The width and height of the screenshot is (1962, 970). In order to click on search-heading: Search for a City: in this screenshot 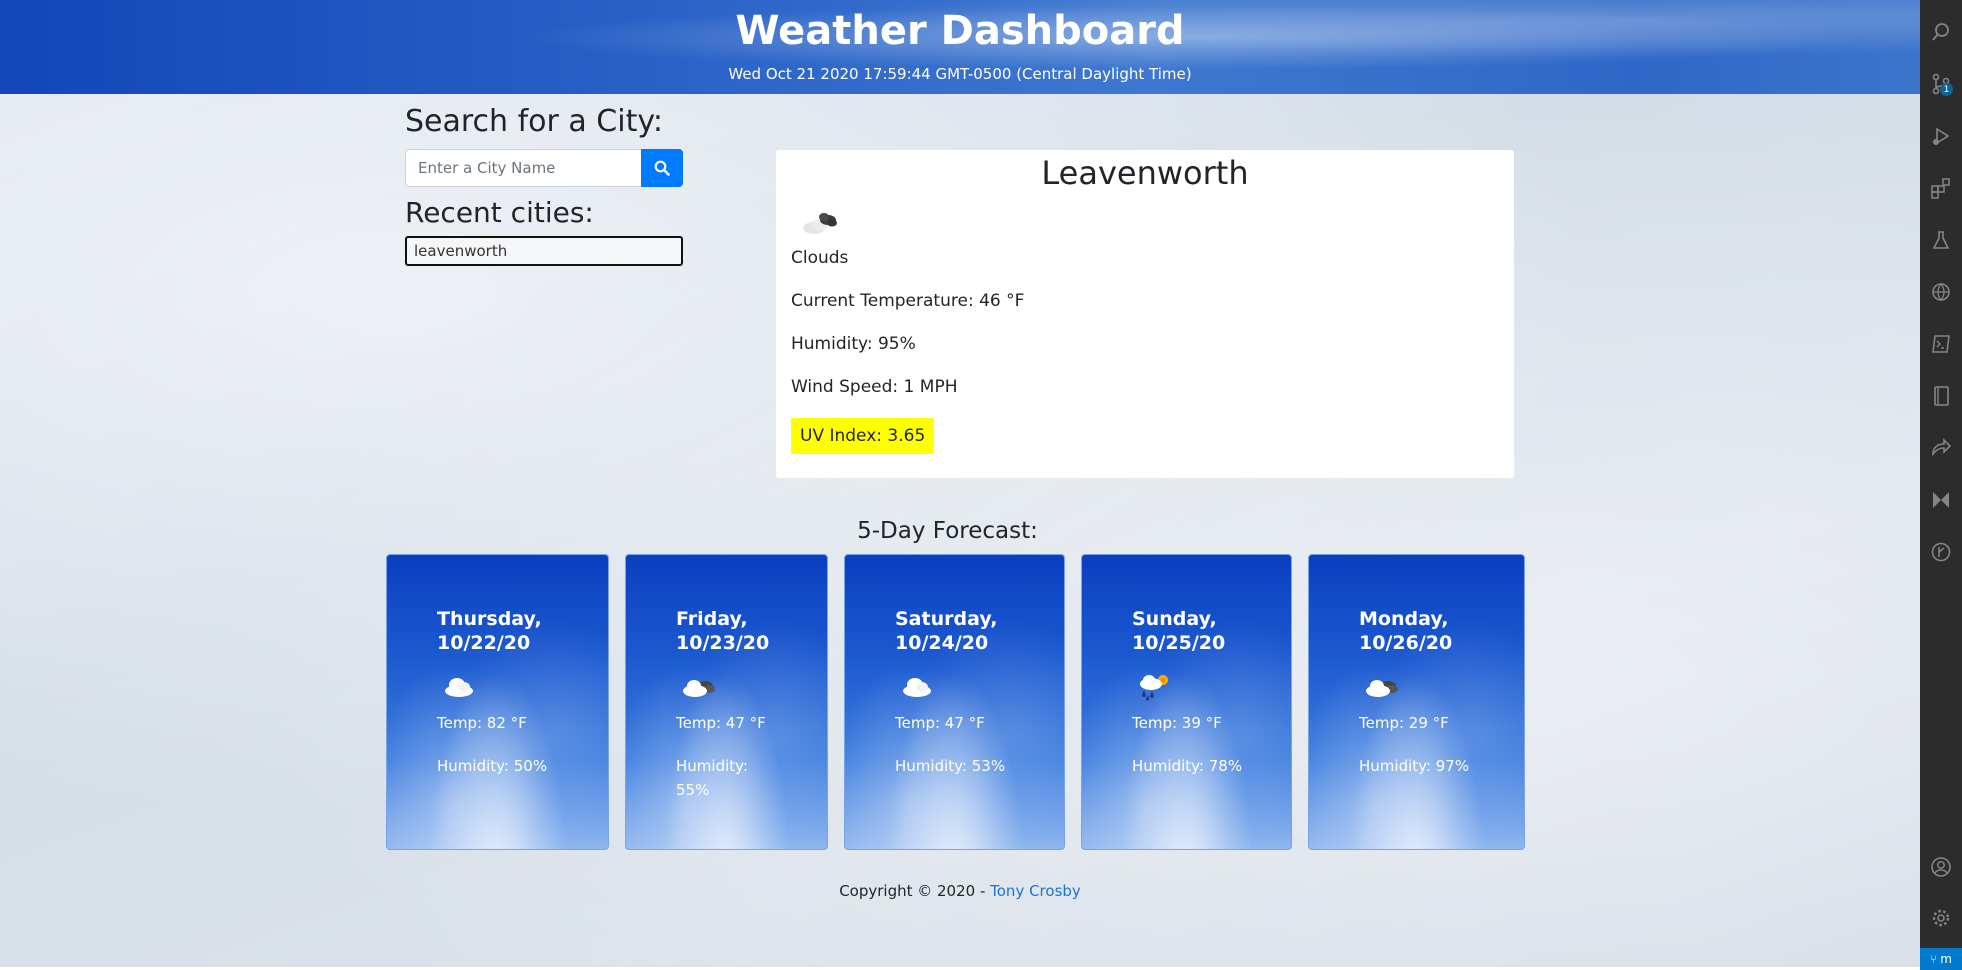, I will do `click(534, 121)`.